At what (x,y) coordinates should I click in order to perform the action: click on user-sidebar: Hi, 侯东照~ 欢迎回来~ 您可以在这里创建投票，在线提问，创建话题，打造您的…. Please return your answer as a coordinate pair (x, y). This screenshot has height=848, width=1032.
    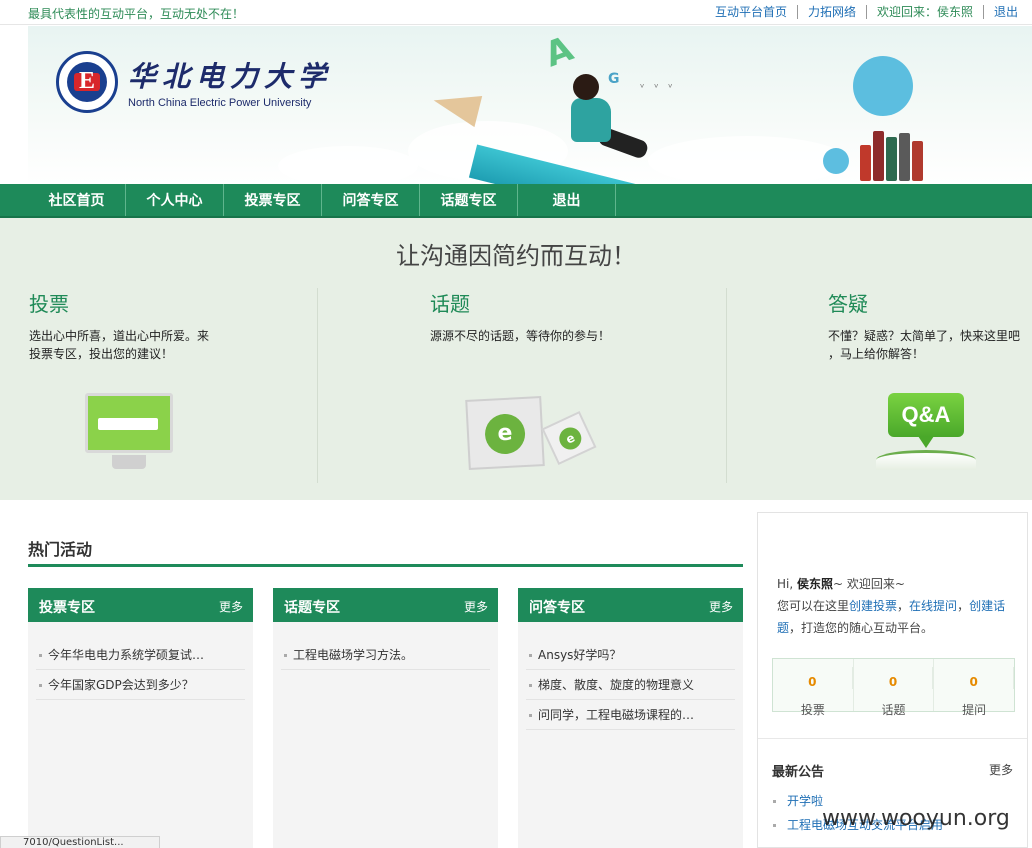
    Looking at the image, I should click on (892, 680).